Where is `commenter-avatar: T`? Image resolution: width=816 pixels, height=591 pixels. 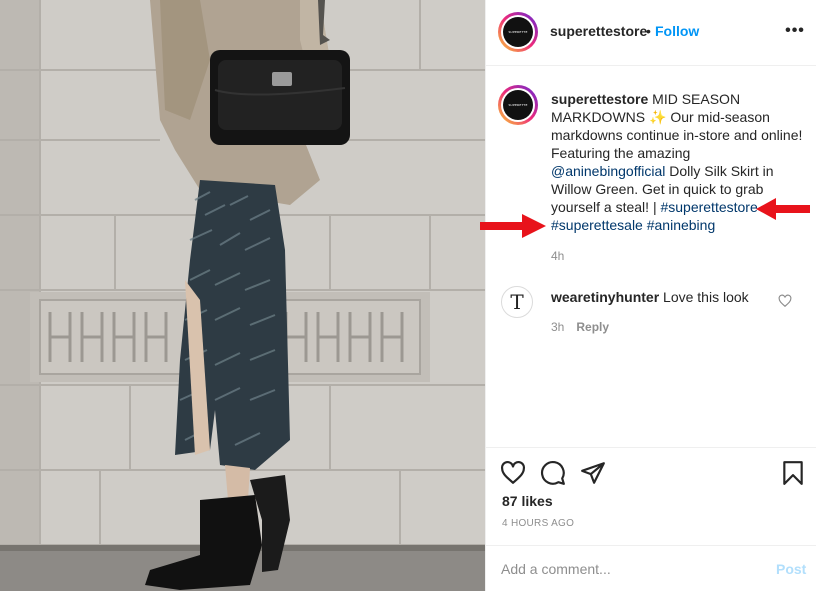
commenter-avatar: T is located at coordinates (517, 302).